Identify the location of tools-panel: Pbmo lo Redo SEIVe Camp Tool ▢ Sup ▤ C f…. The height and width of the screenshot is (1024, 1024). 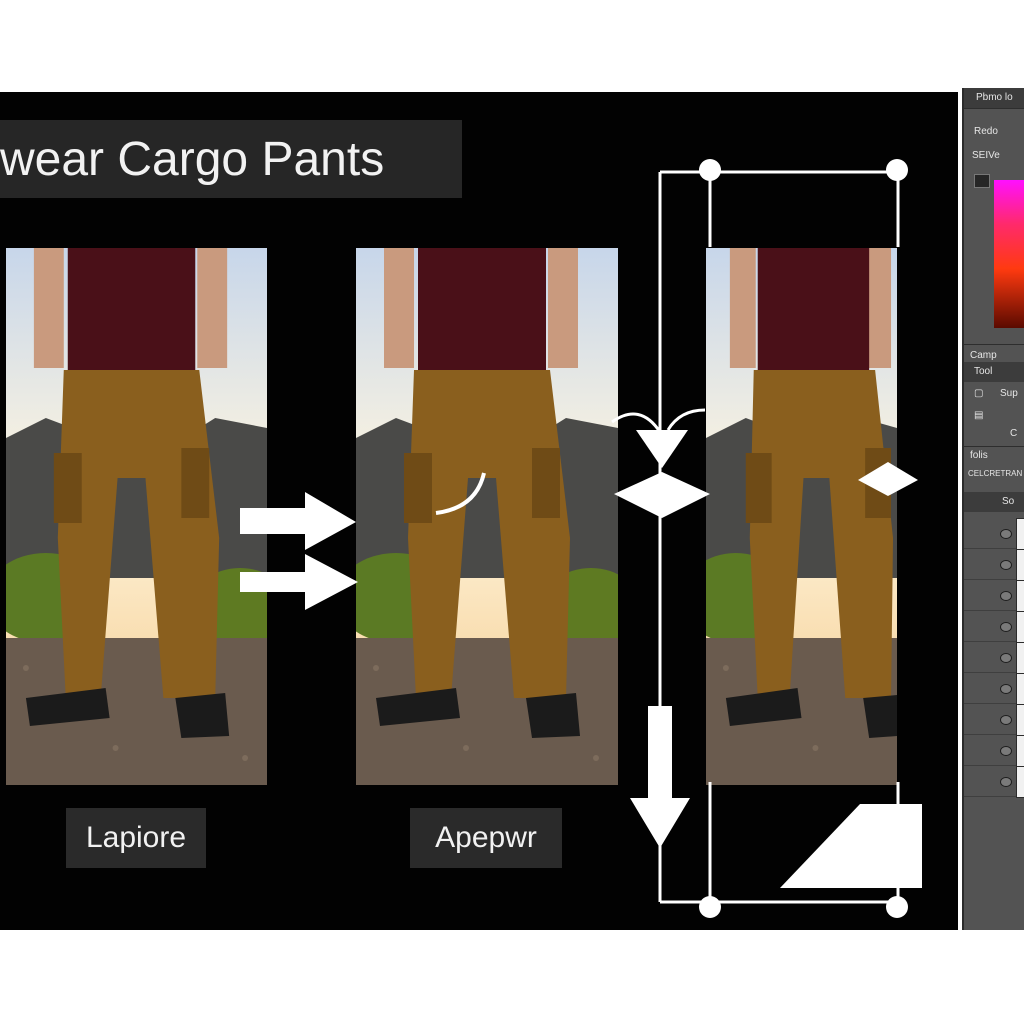
(993, 509).